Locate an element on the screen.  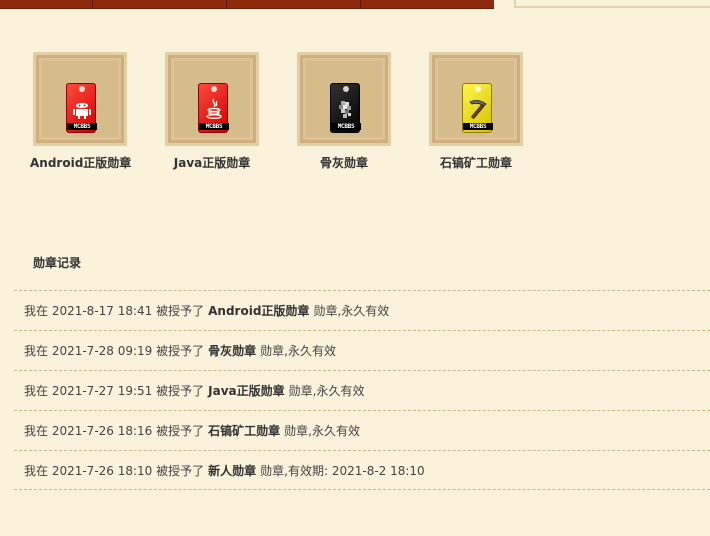
medal-name: 石镐矿工勋章 is located at coordinates (475, 163).